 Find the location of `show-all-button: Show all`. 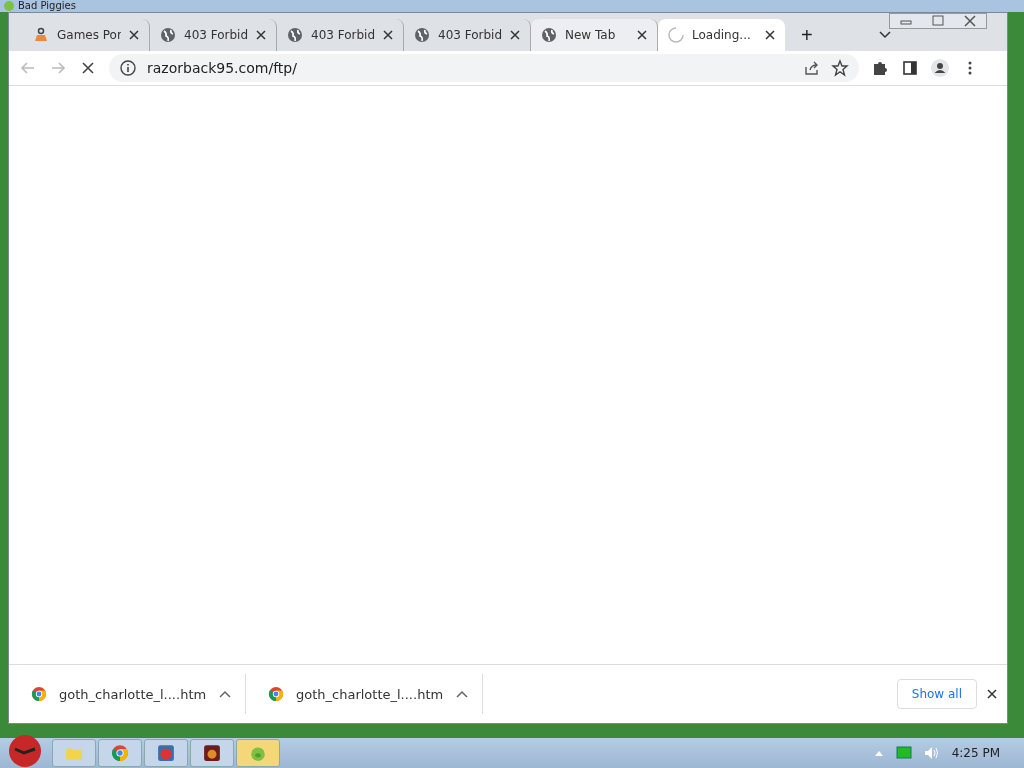

show-all-button: Show all is located at coordinates (936, 694).